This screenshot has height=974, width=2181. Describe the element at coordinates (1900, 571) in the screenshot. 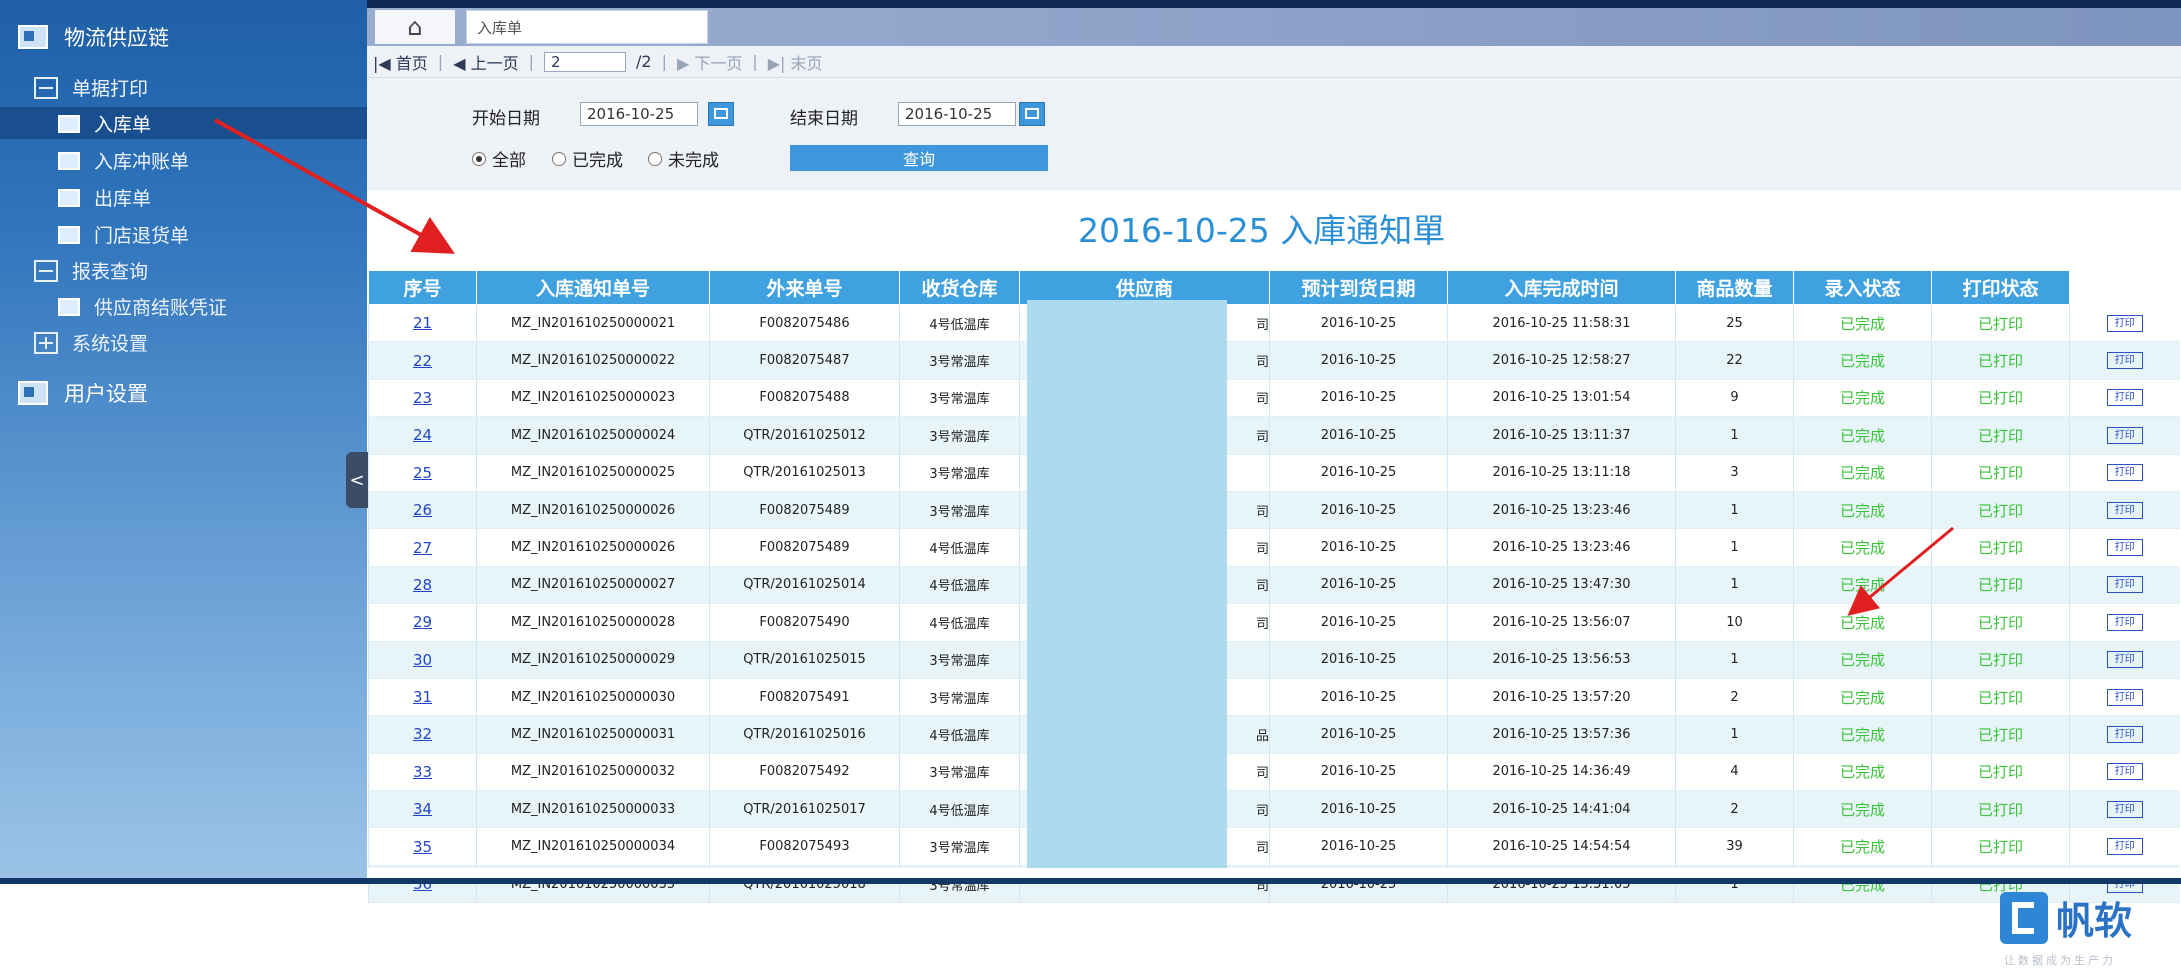

I see `annotation-arrow-status` at that location.